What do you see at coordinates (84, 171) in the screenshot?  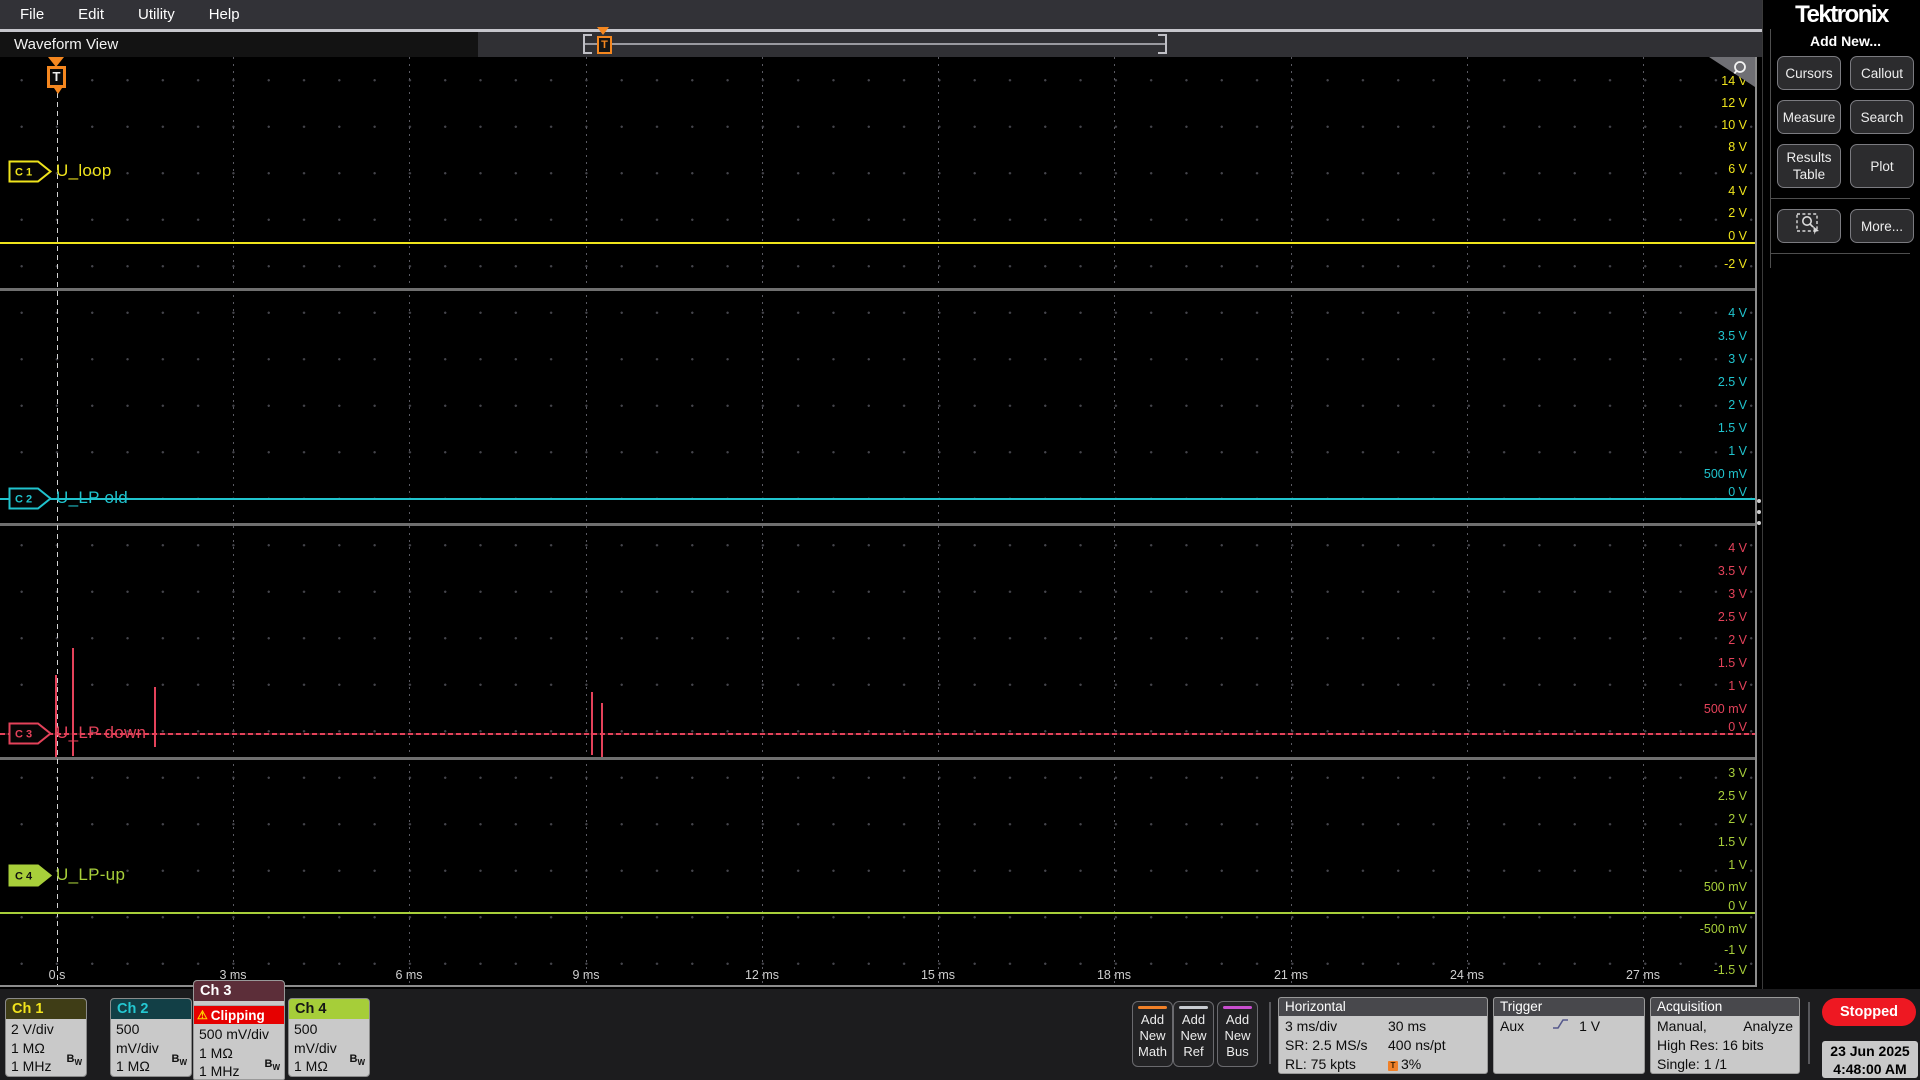 I see `channel-label-1: U_loop` at bounding box center [84, 171].